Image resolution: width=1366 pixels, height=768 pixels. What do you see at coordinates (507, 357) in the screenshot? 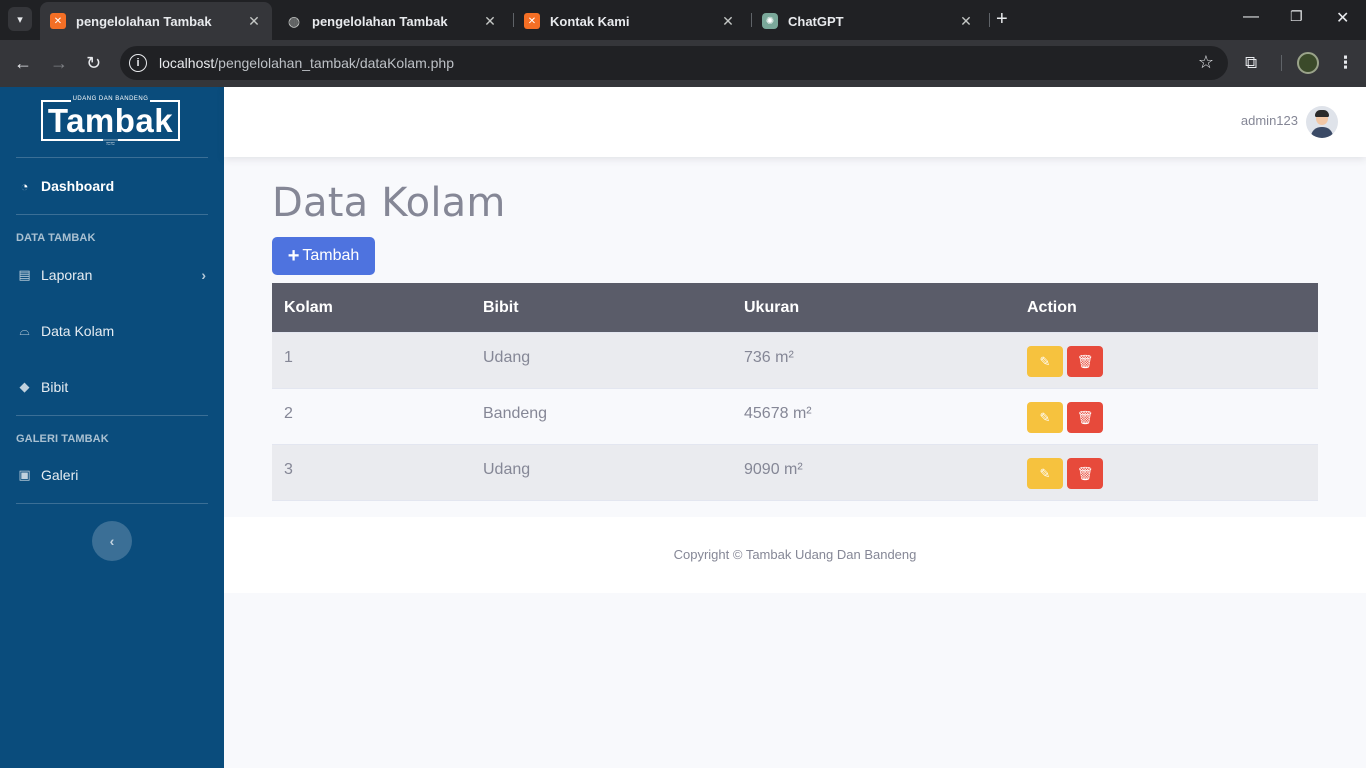
I see `cell-bibit: Udang` at bounding box center [507, 357].